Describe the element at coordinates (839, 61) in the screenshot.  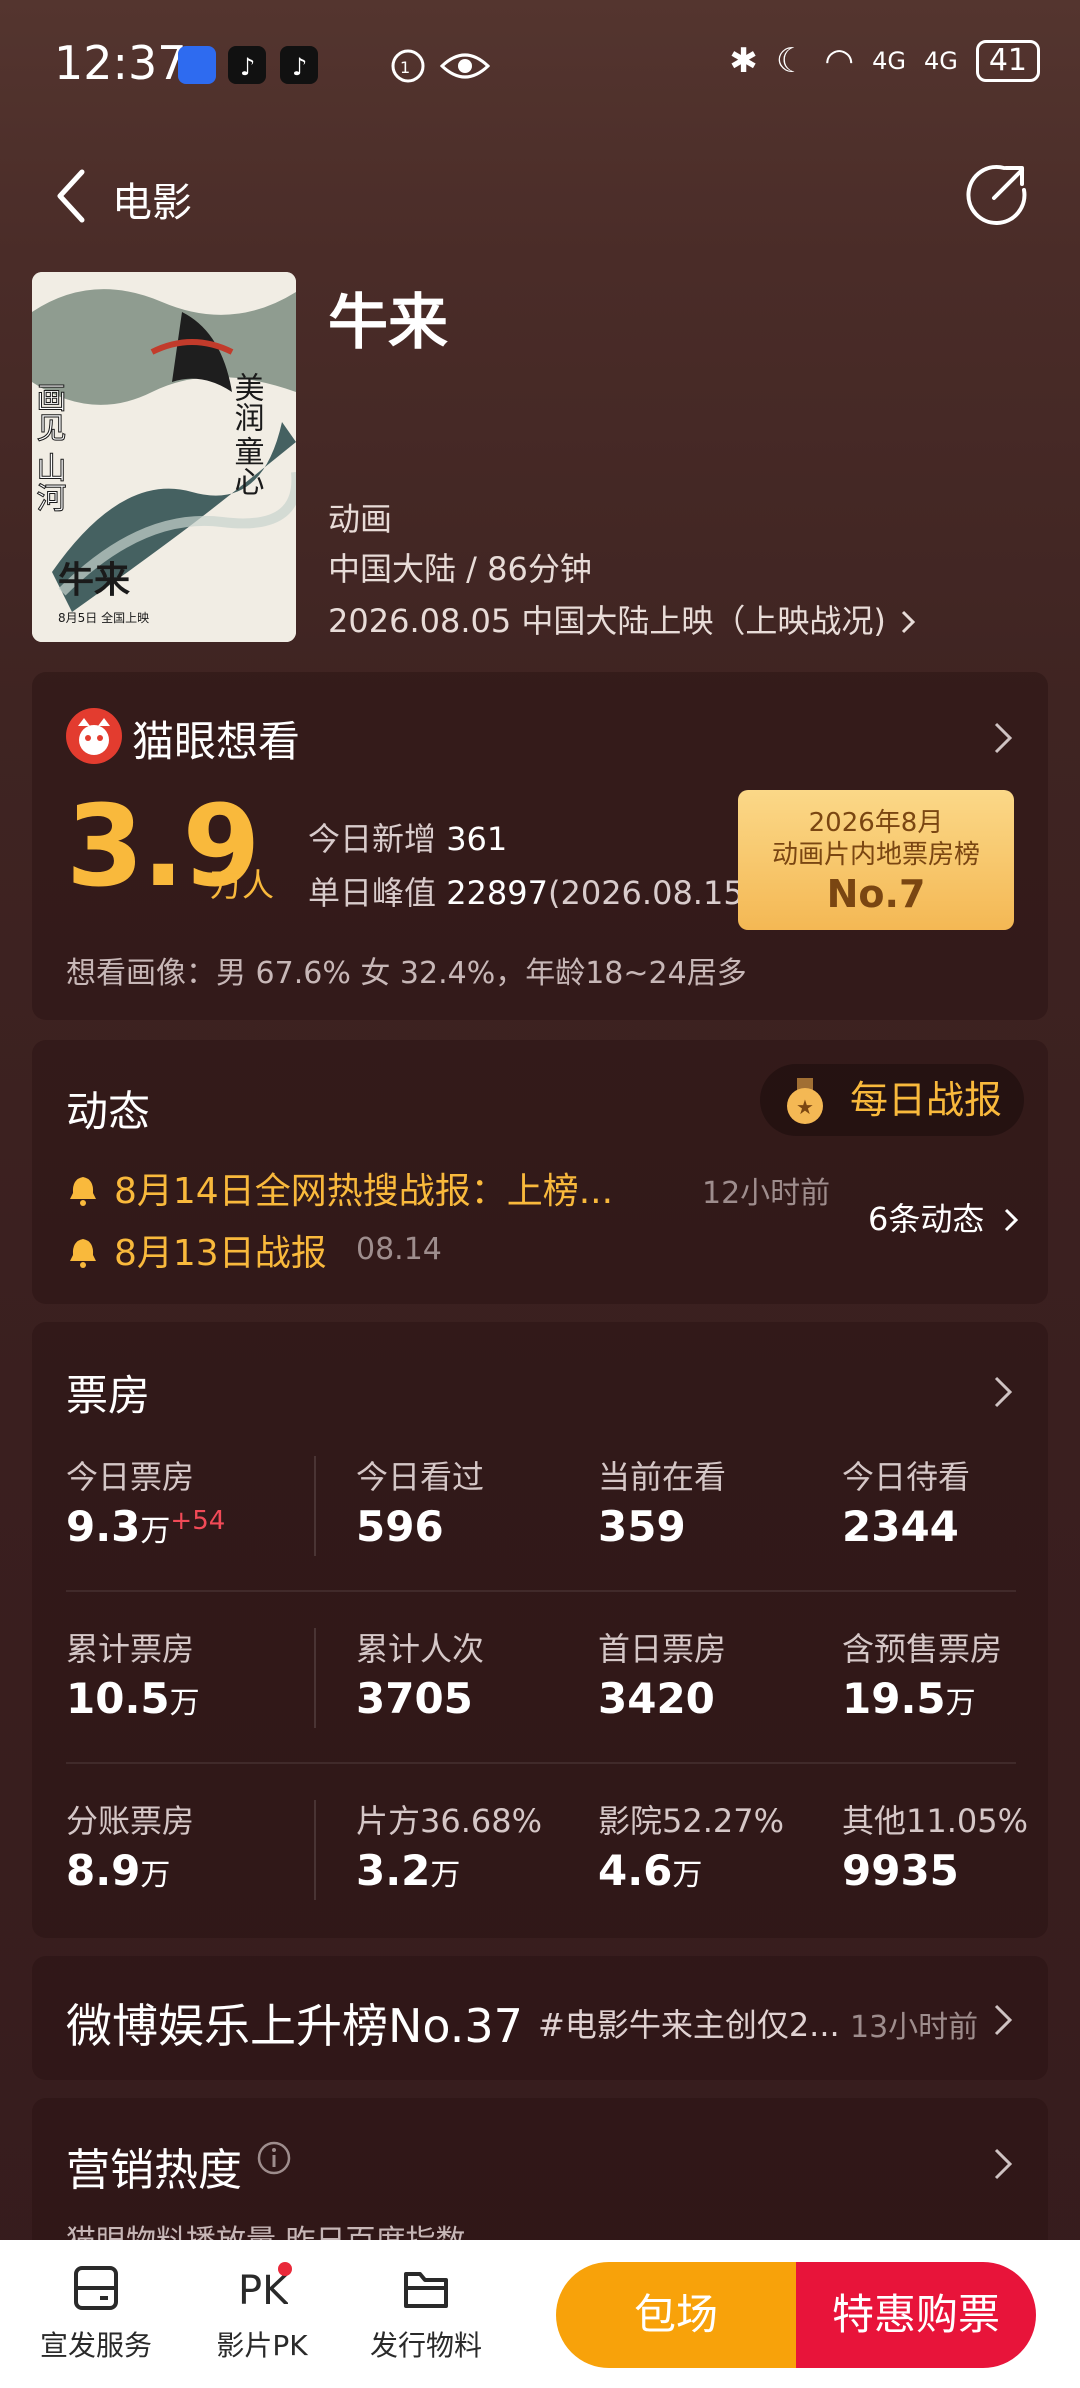
I see `wifi-icon: ◠` at that location.